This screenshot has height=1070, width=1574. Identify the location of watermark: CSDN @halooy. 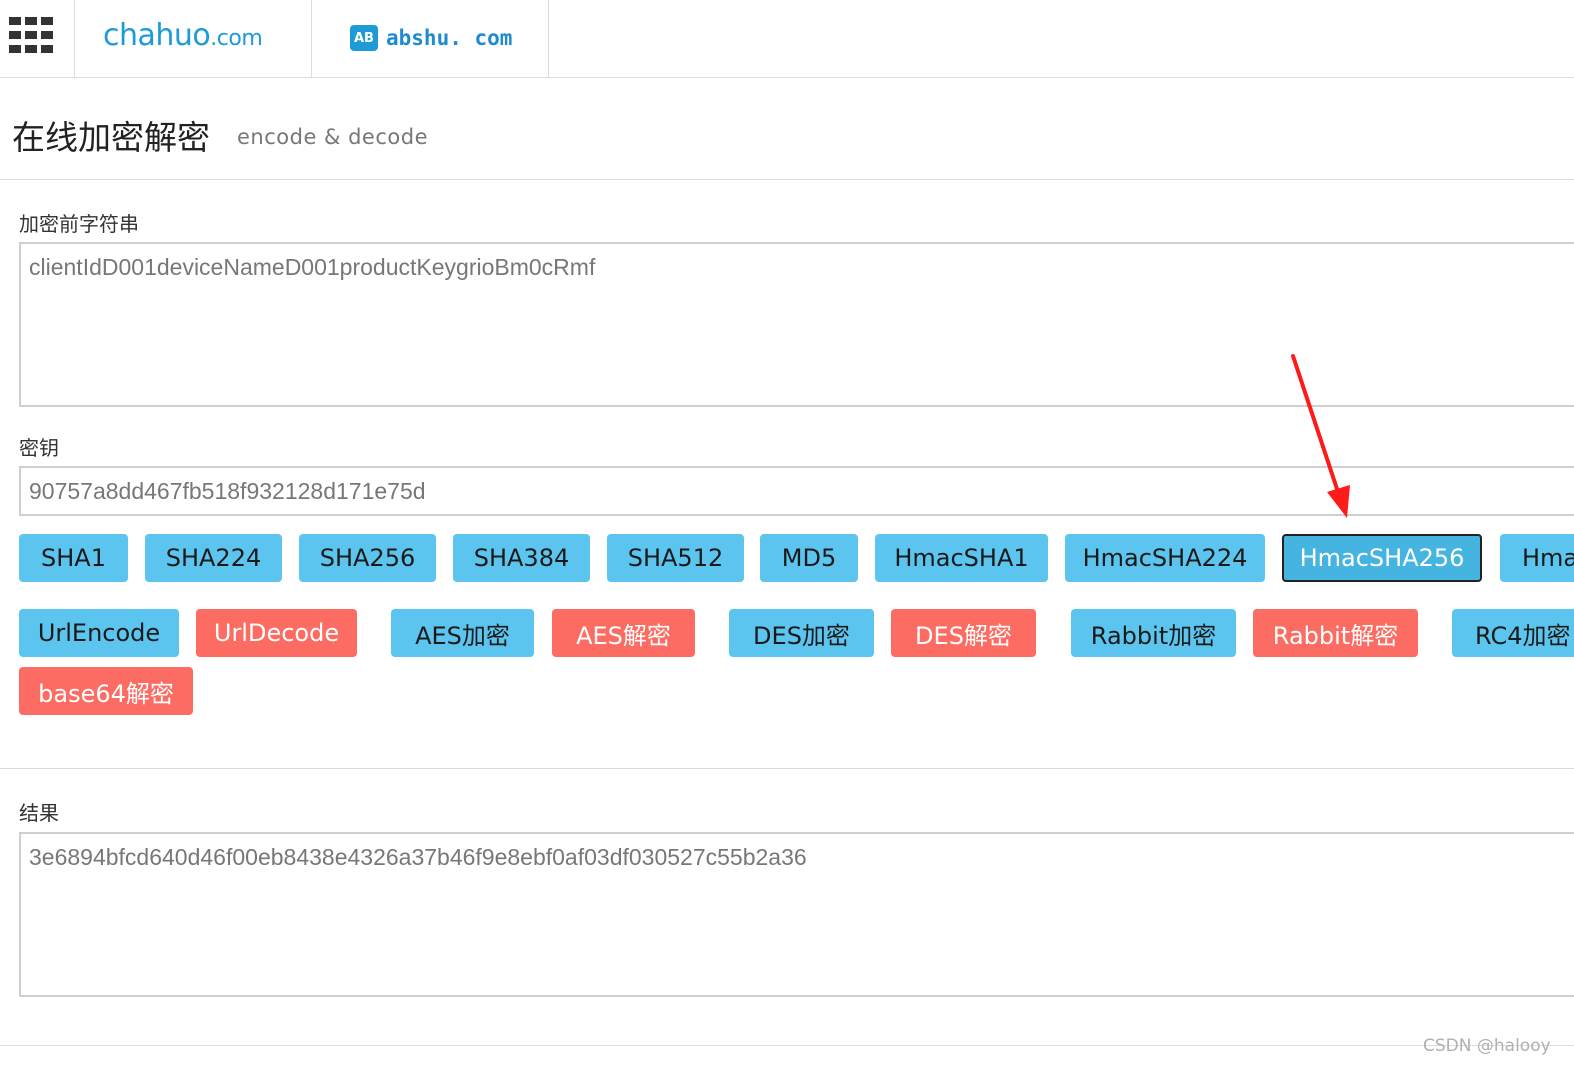
(1487, 1046).